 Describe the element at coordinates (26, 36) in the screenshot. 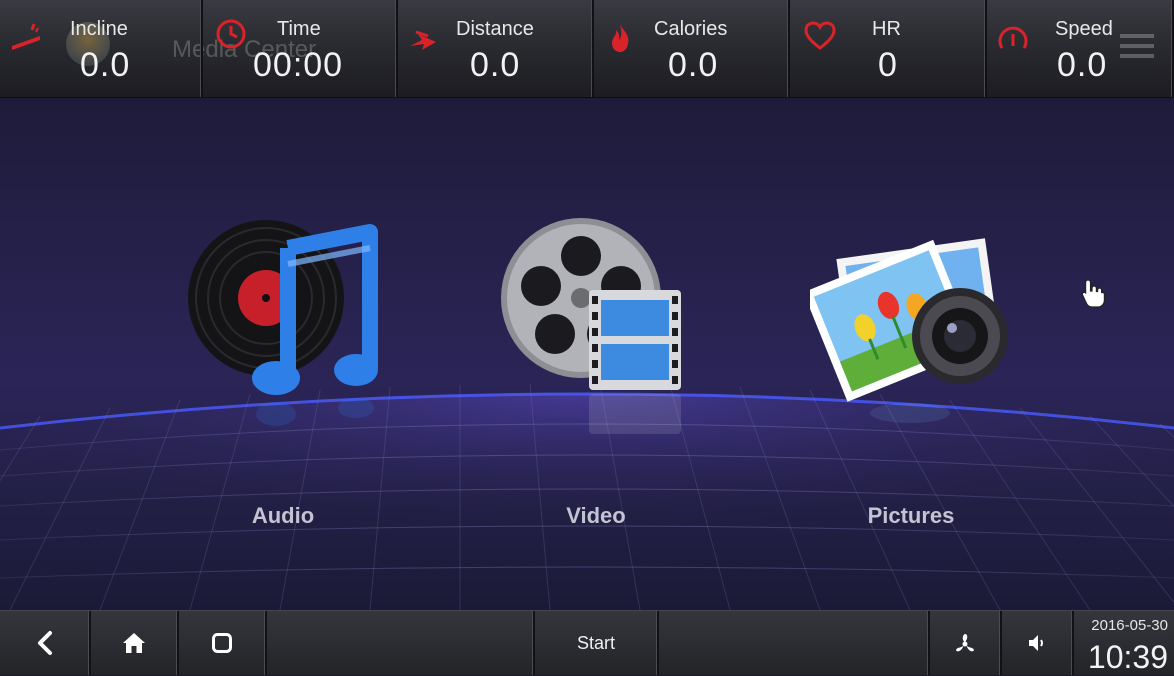

I see `incline-icon` at that location.